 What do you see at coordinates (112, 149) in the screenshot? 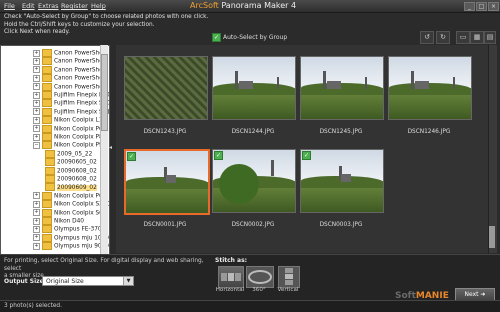
I see `collapse-panel-icon: ◂` at bounding box center [112, 149].